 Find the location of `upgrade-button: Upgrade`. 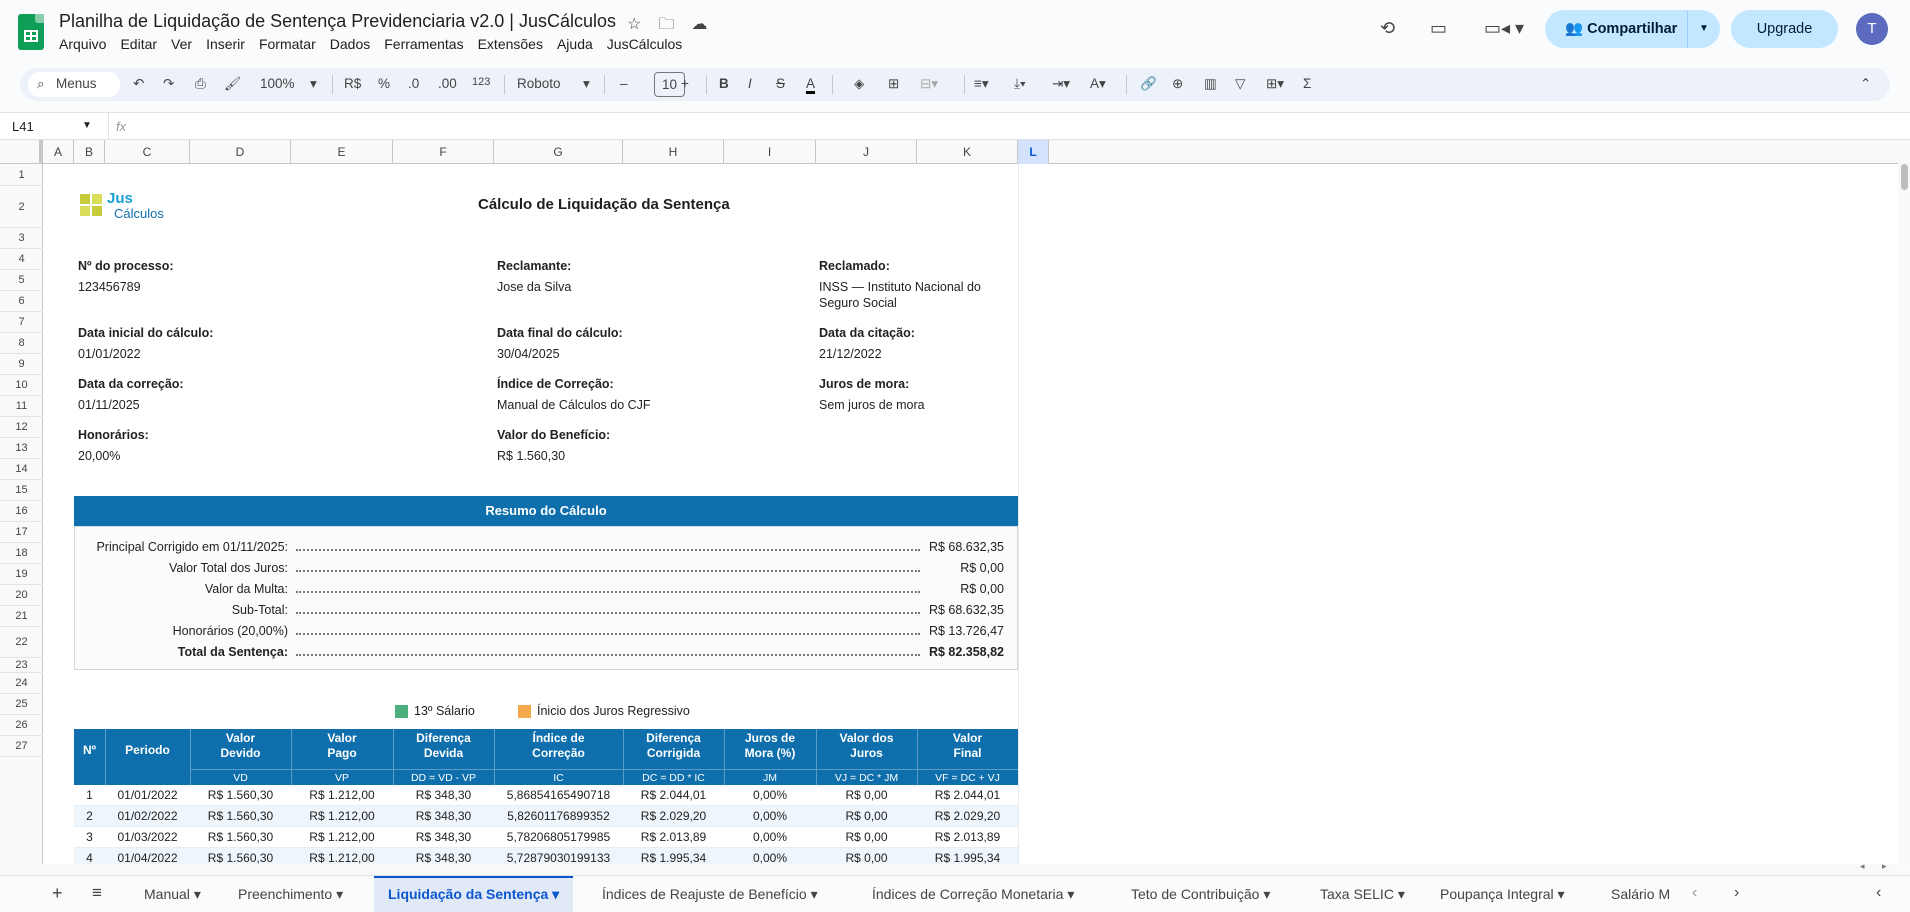

upgrade-button: Upgrade is located at coordinates (1784, 29).